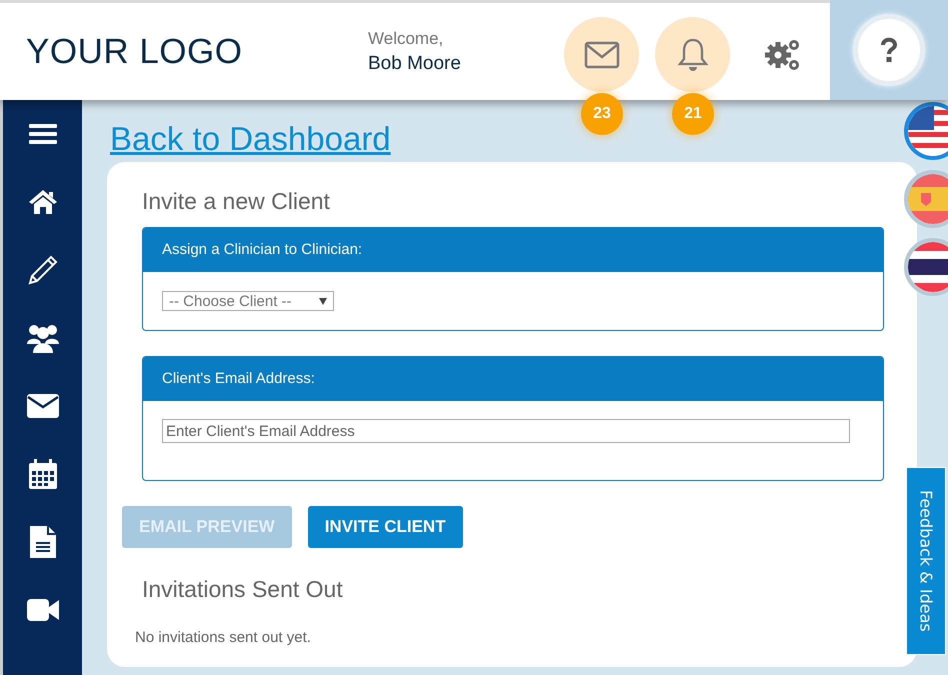 This screenshot has height=675, width=948. Describe the element at coordinates (602, 114) in the screenshot. I see `count-badge: 23` at that location.